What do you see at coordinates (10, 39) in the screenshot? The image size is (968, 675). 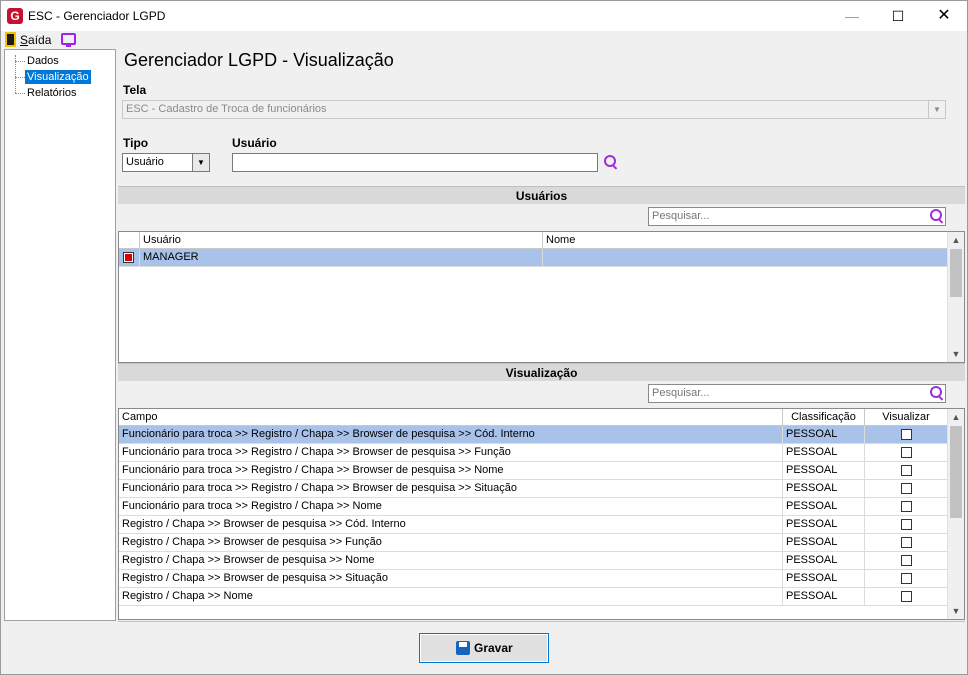 I see `exit-door-icon` at bounding box center [10, 39].